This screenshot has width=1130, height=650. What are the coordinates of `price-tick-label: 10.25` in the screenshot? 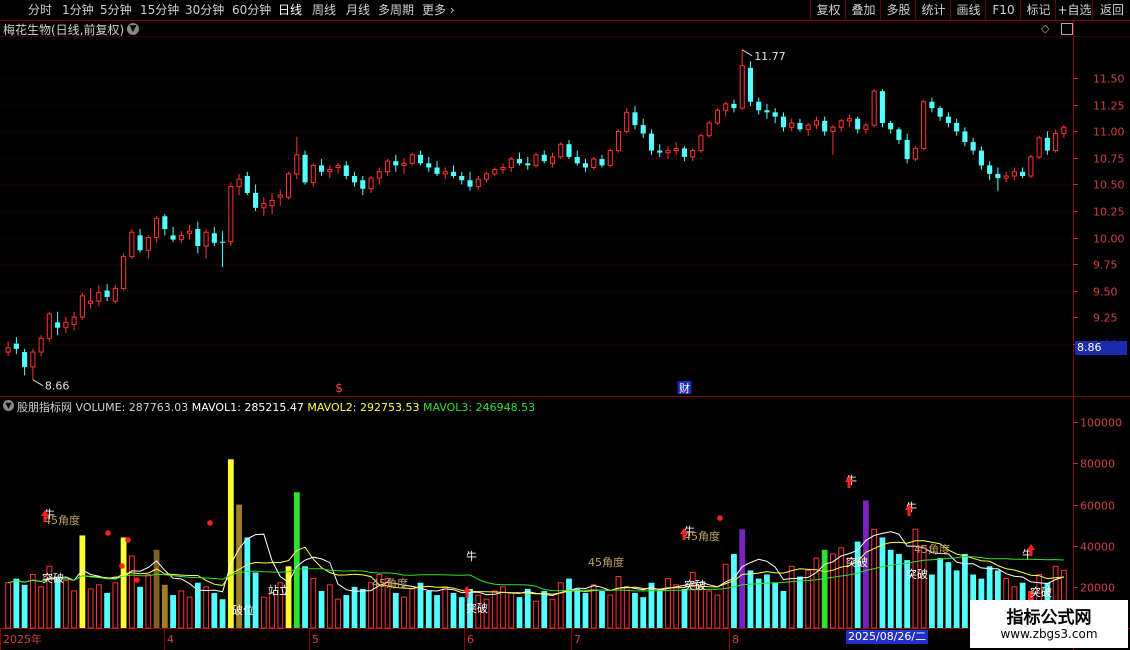 It's located at (1109, 212).